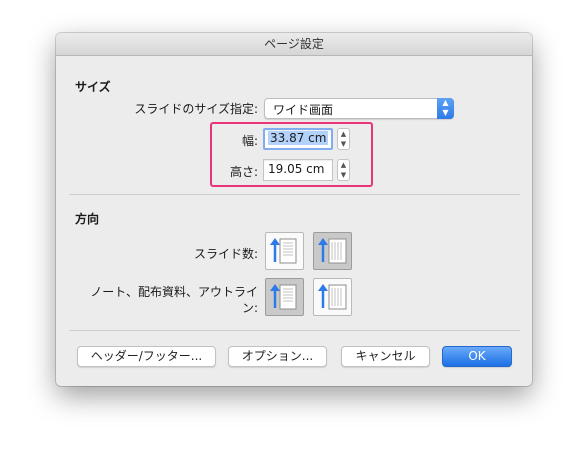  Describe the element at coordinates (445, 108) in the screenshot. I see `chevron-up-down-icon: ▲ ▼` at that location.